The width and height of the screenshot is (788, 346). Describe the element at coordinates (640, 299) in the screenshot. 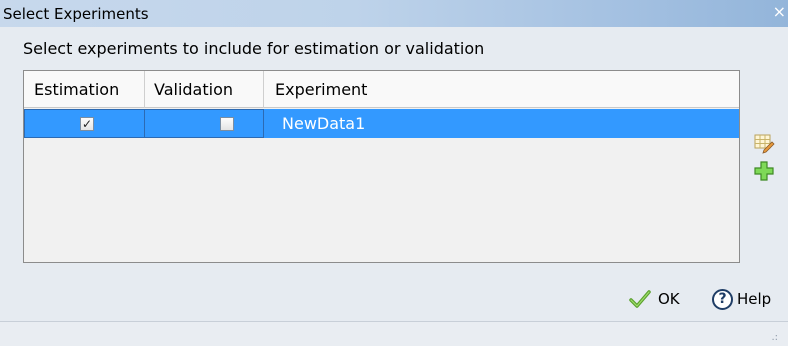

I see `checkmark-icon` at that location.